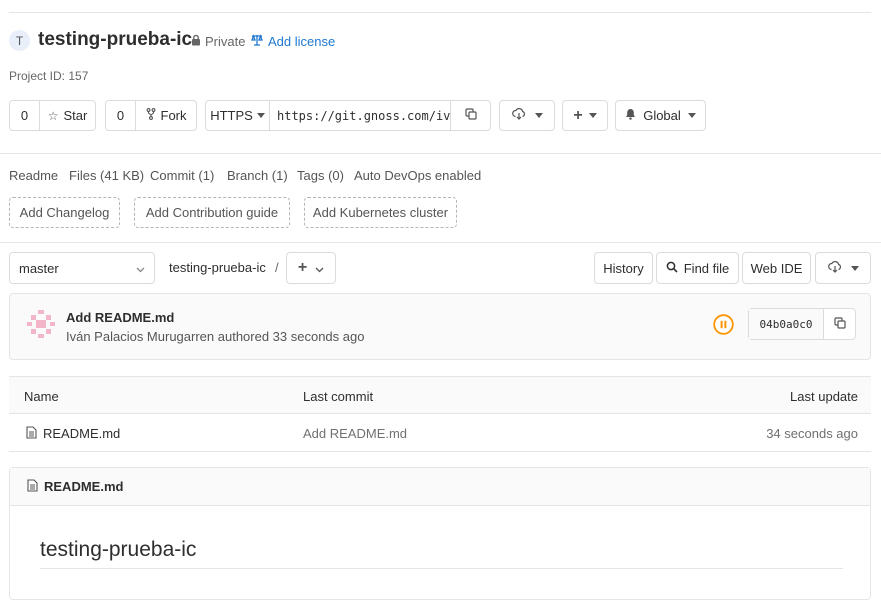 This screenshot has height=611, width=881. I want to click on copy-url-button, so click(470, 115).